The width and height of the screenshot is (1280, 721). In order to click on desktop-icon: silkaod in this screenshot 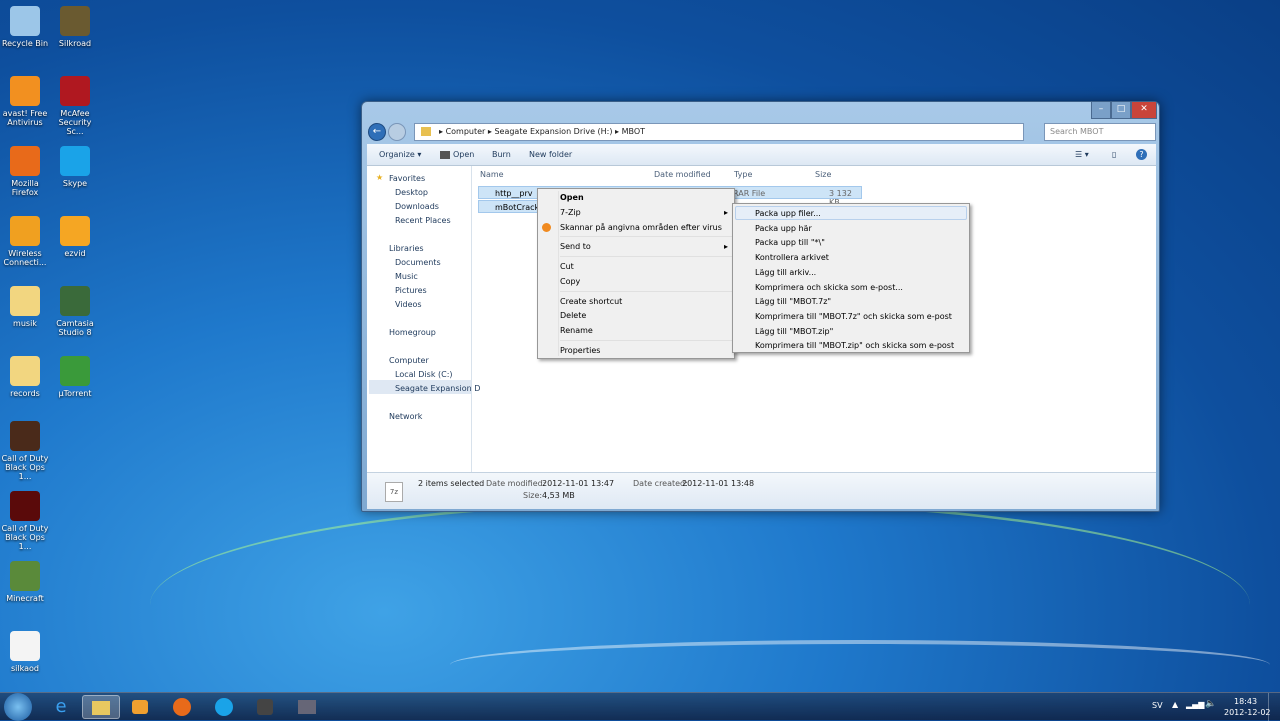, I will do `click(25, 652)`.